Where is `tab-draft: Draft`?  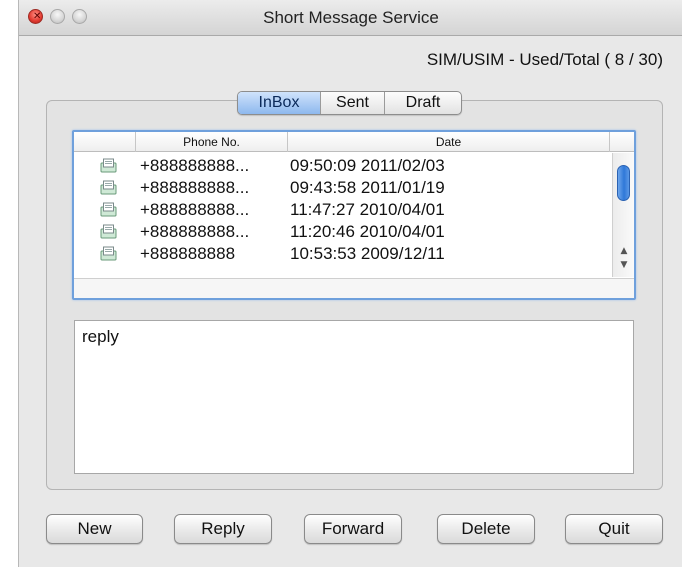
tab-draft: Draft is located at coordinates (423, 103).